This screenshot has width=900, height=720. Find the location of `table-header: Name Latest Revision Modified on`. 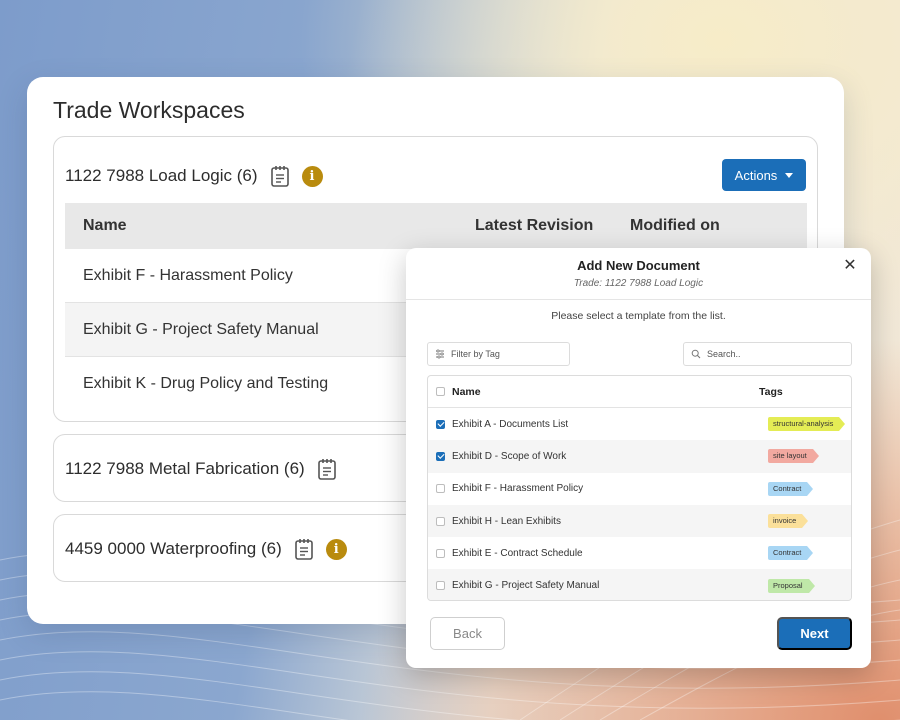

table-header: Name Latest Revision Modified on is located at coordinates (436, 226).